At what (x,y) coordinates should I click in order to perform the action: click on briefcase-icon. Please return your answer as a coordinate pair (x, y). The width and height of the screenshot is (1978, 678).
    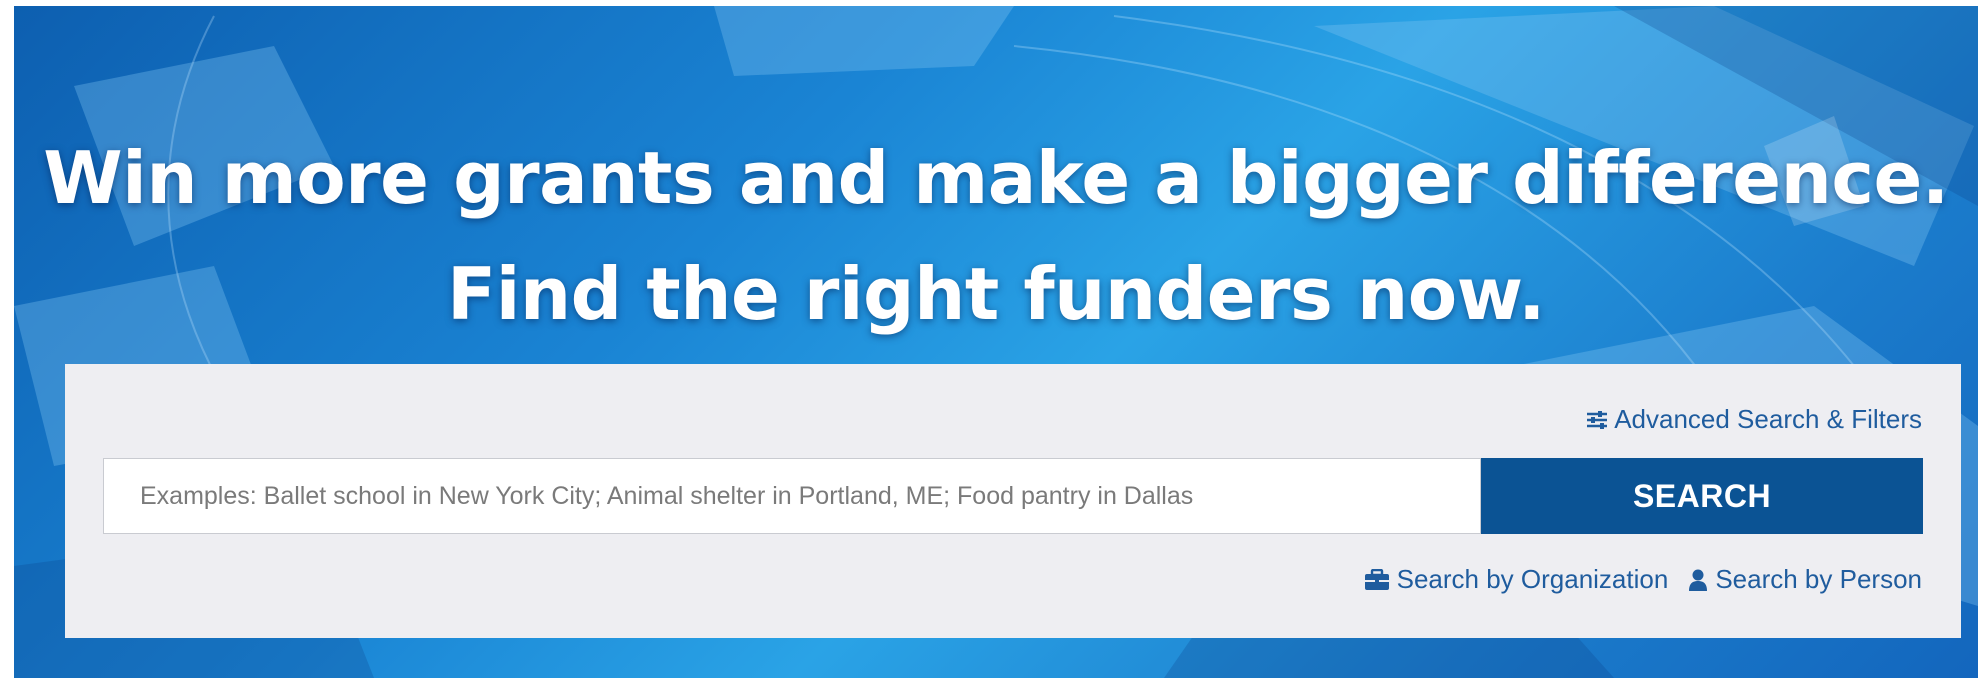
    Looking at the image, I should click on (1377, 579).